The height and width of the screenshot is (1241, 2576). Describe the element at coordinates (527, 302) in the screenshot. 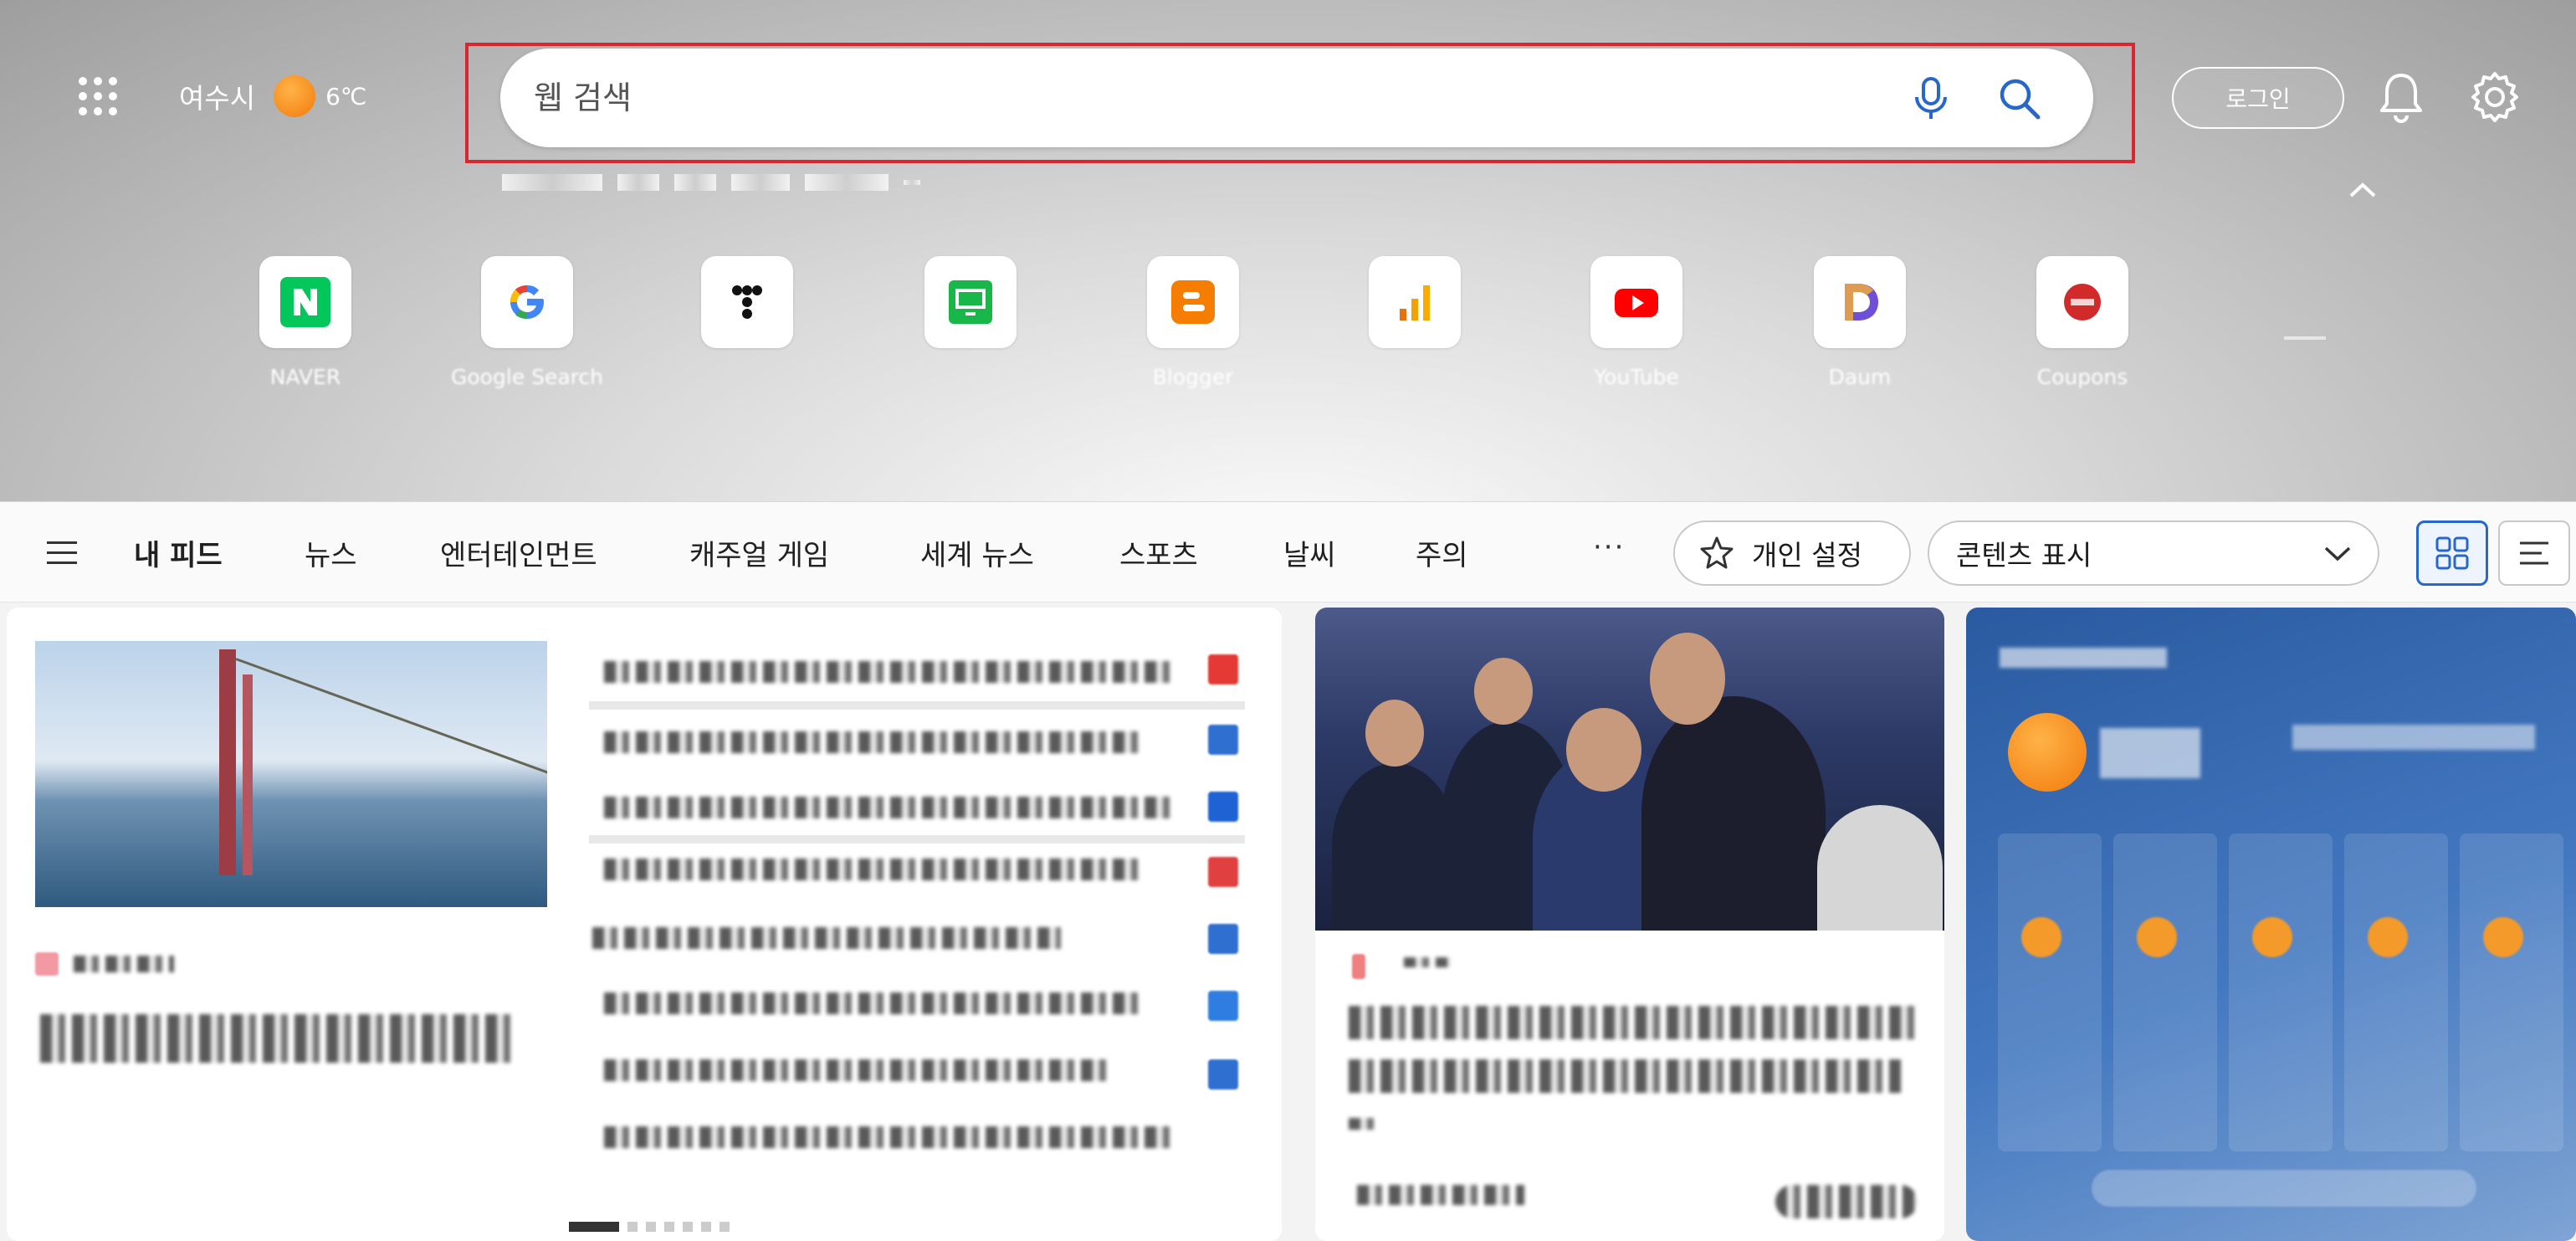

I see `google-icon` at that location.